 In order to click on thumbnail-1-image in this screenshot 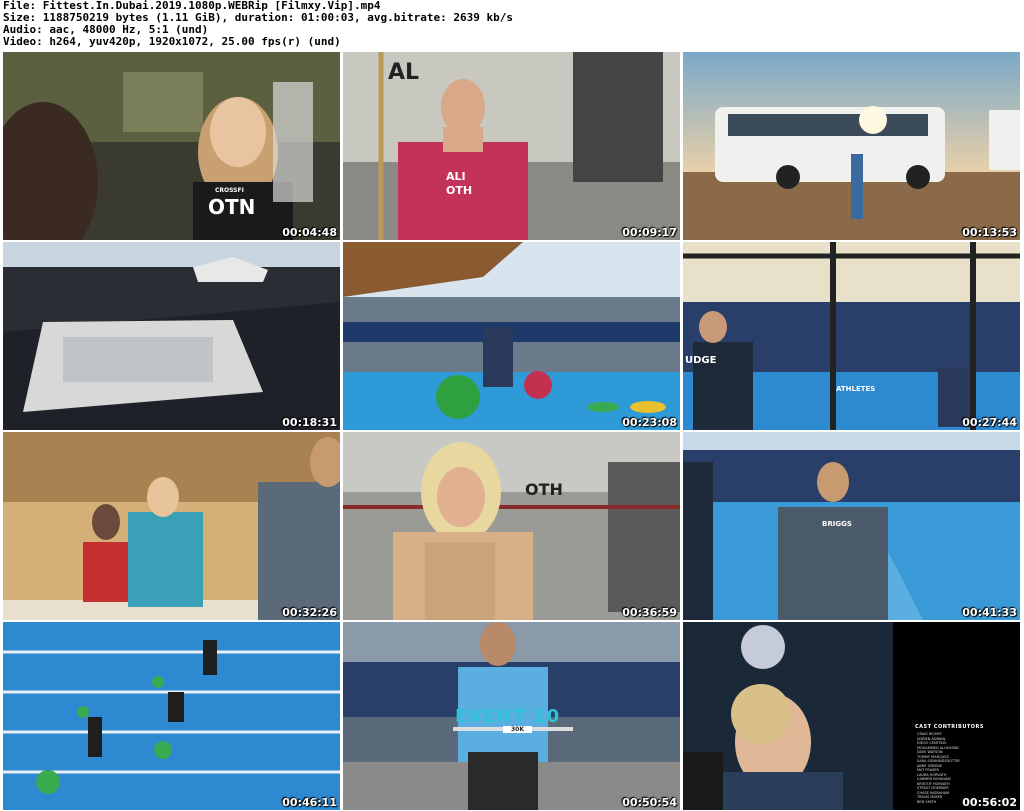, I will do `click(171, 146)`.